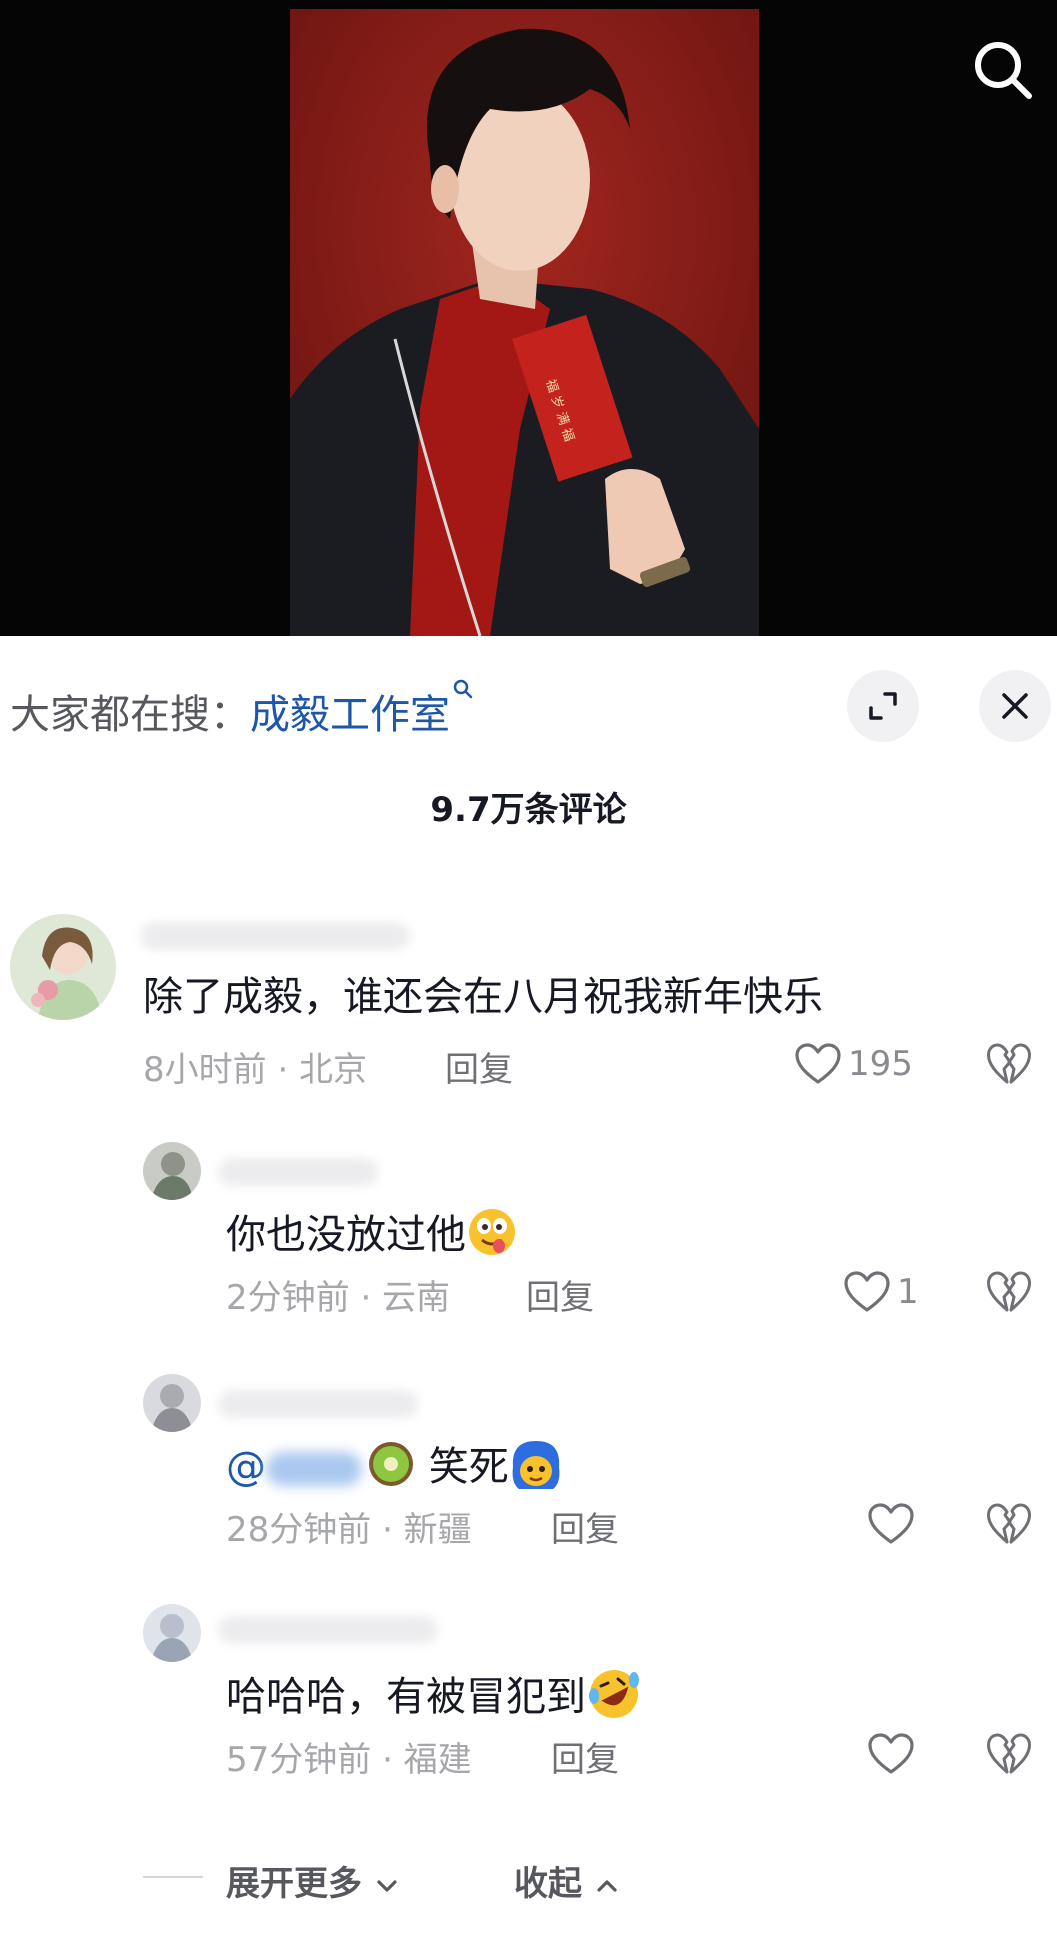  What do you see at coordinates (255, 1070) in the screenshot?
I see `comment-time-location: 8小时前 · 北京` at bounding box center [255, 1070].